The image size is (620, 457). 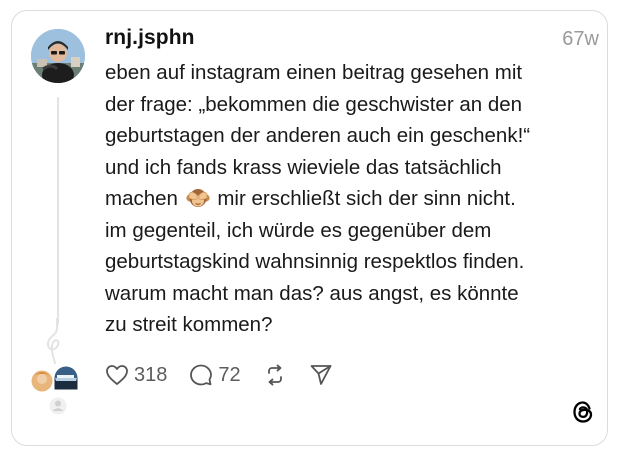 I want to click on speech-bubble-icon, so click(x=201, y=375).